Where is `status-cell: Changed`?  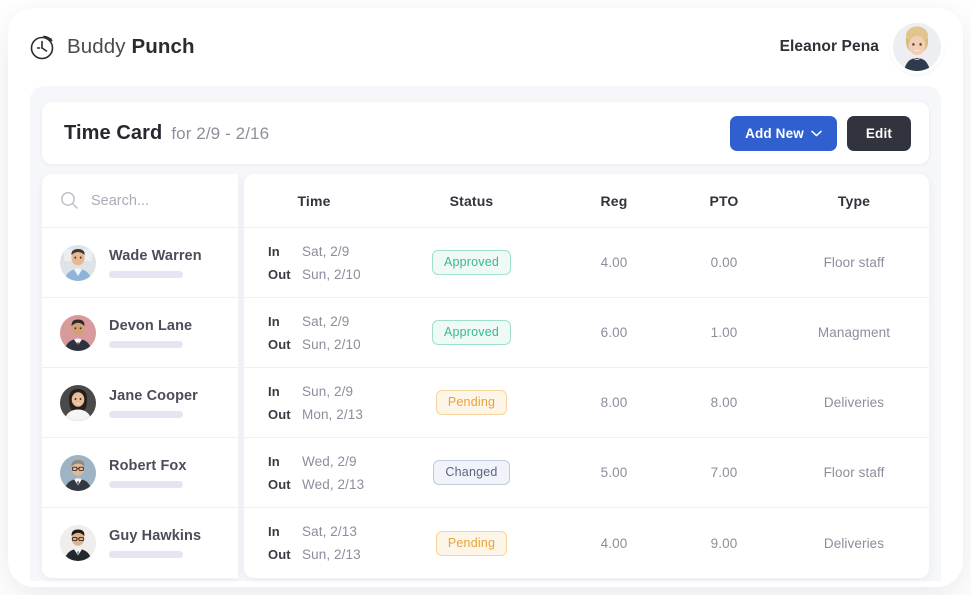
status-cell: Changed is located at coordinates (471, 472).